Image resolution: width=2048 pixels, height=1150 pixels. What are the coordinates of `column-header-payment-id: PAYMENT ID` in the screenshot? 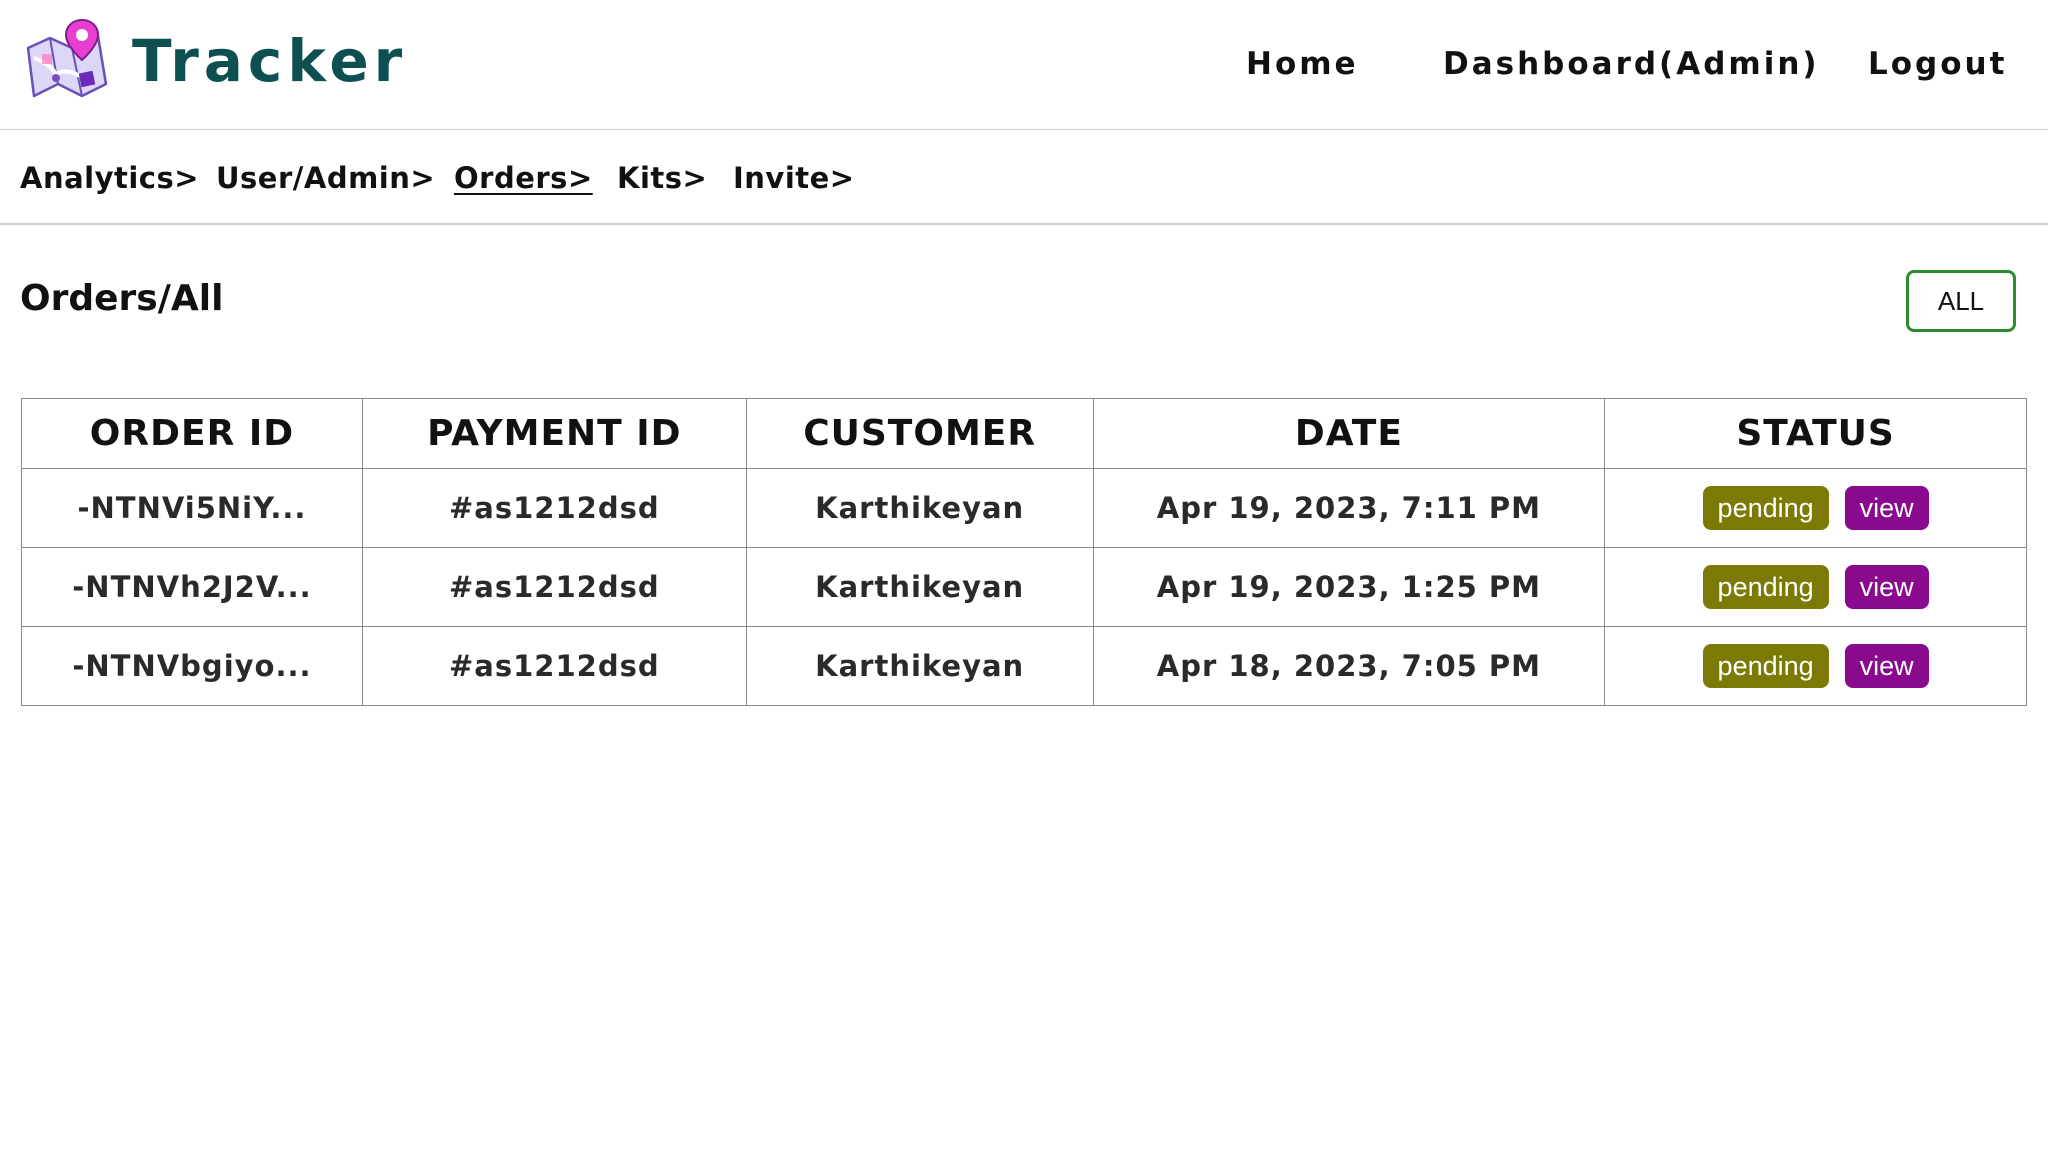 It's located at (554, 433).